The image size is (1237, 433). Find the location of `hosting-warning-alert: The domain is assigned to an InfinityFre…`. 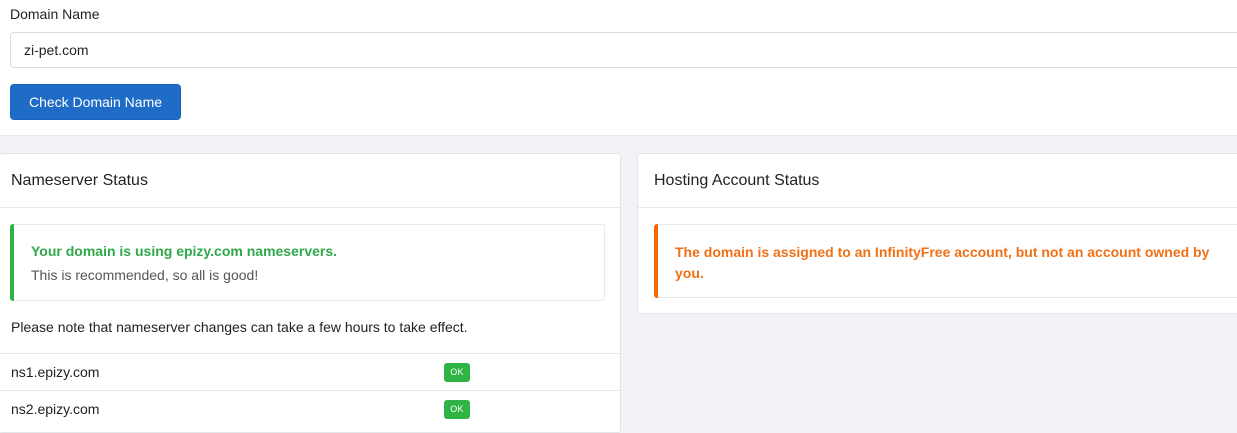

hosting-warning-alert: The domain is assigned to an InfinityFre… is located at coordinates (945, 261).